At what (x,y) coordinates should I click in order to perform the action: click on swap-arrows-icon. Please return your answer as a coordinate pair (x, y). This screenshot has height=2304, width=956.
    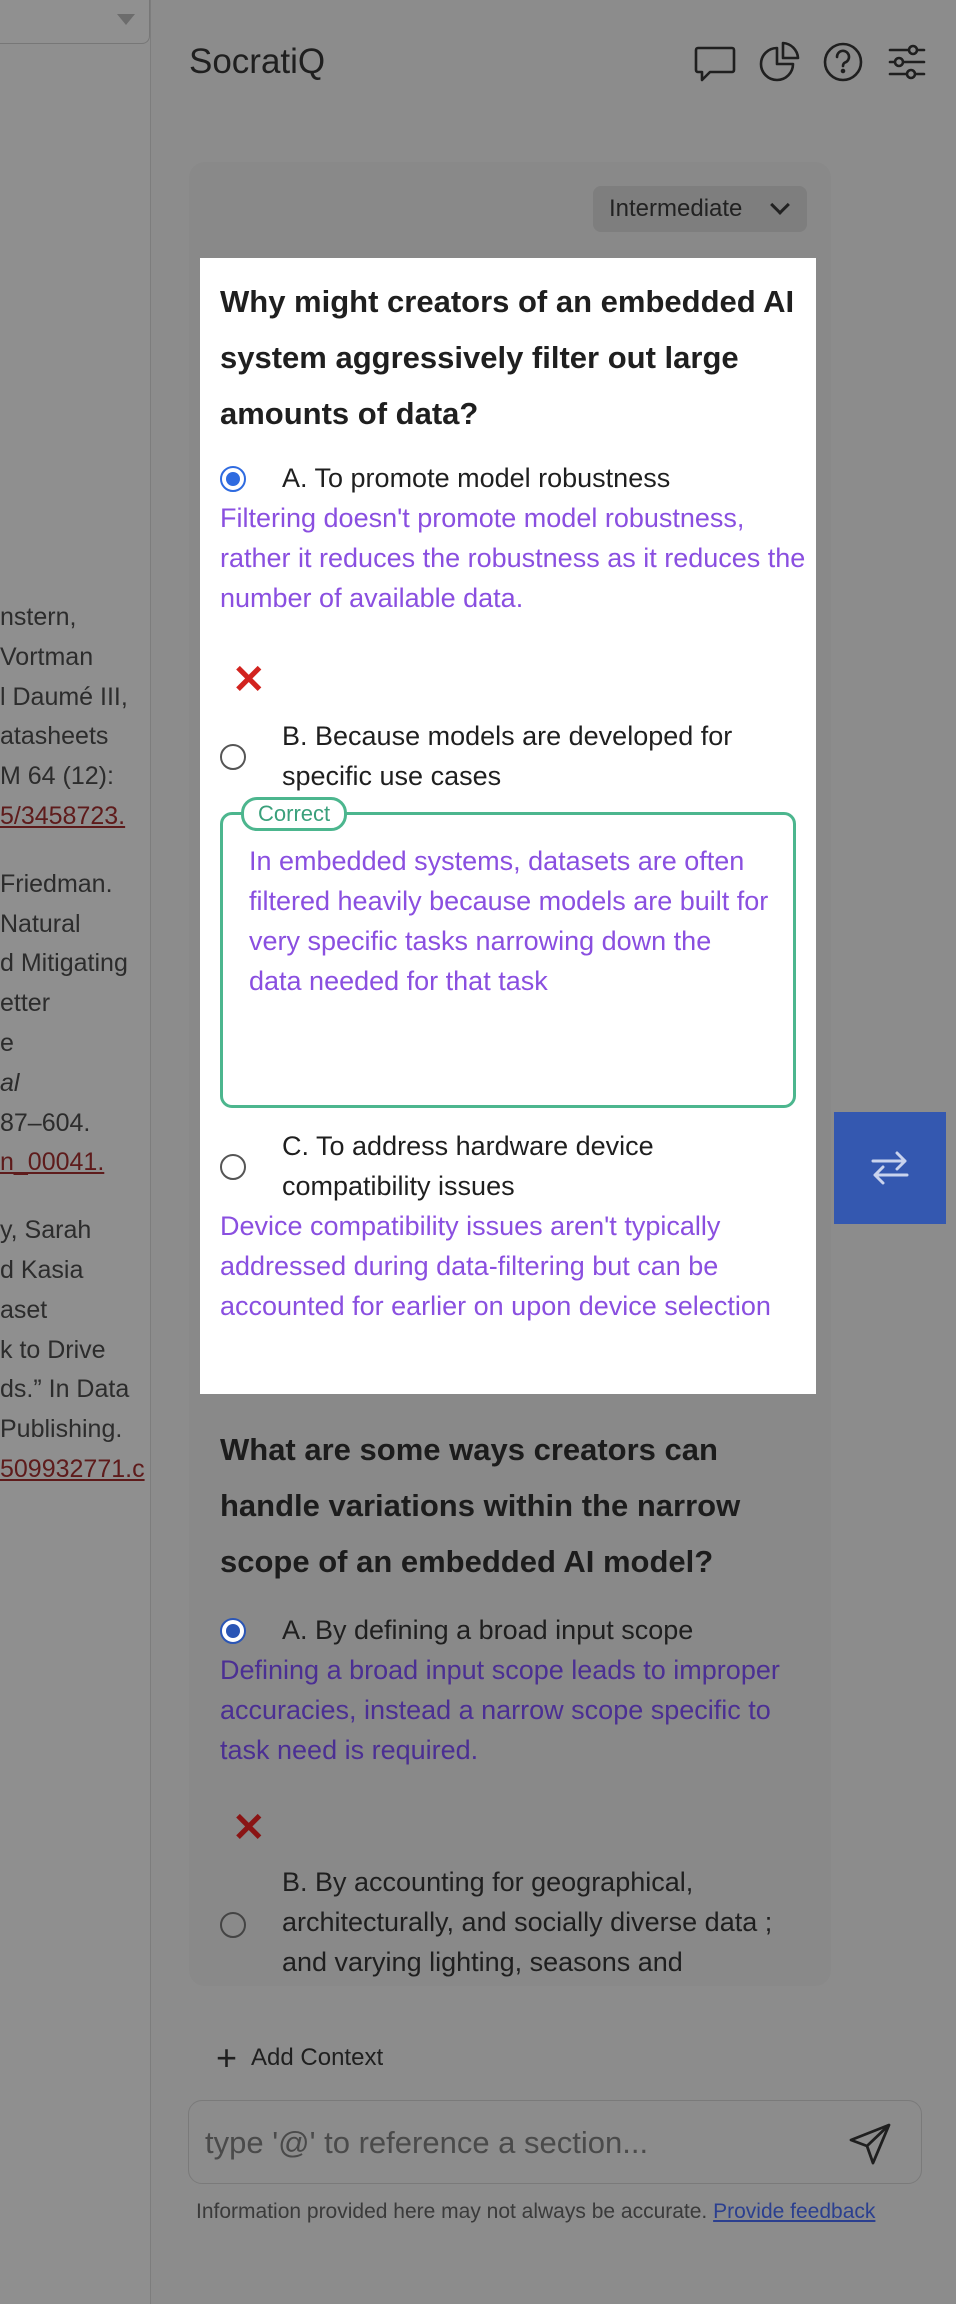
    Looking at the image, I should click on (890, 1168).